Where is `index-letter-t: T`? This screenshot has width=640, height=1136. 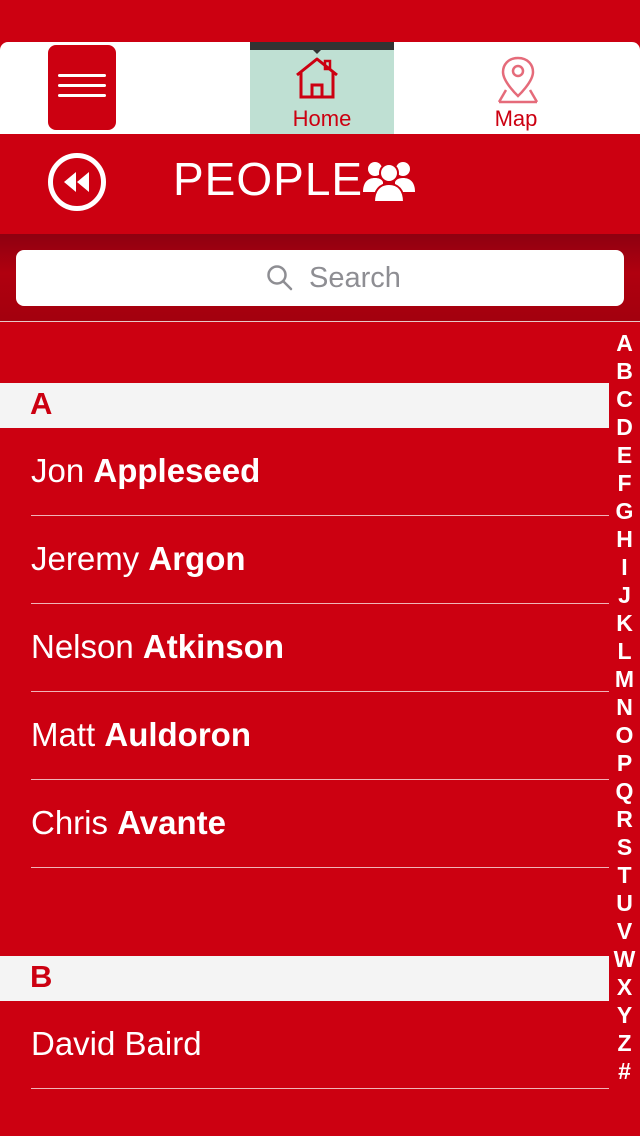
index-letter-t: T is located at coordinates (624, 875).